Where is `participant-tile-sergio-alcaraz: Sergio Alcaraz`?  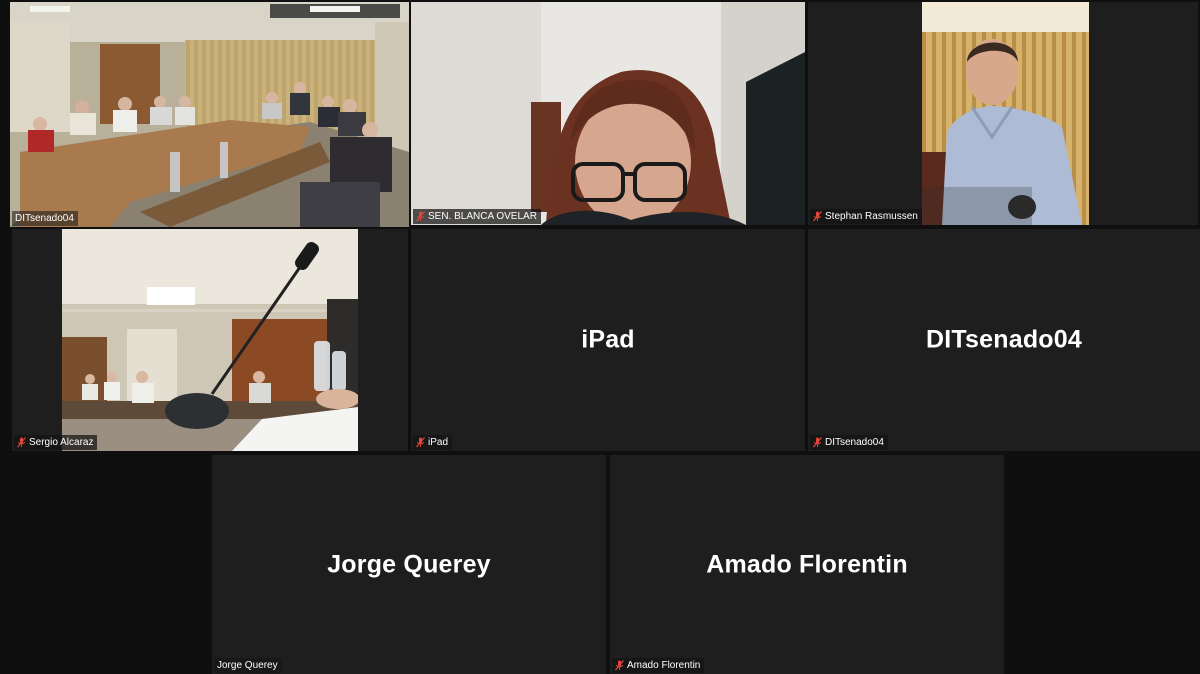
participant-tile-sergio-alcaraz: Sergio Alcaraz is located at coordinates (210, 340).